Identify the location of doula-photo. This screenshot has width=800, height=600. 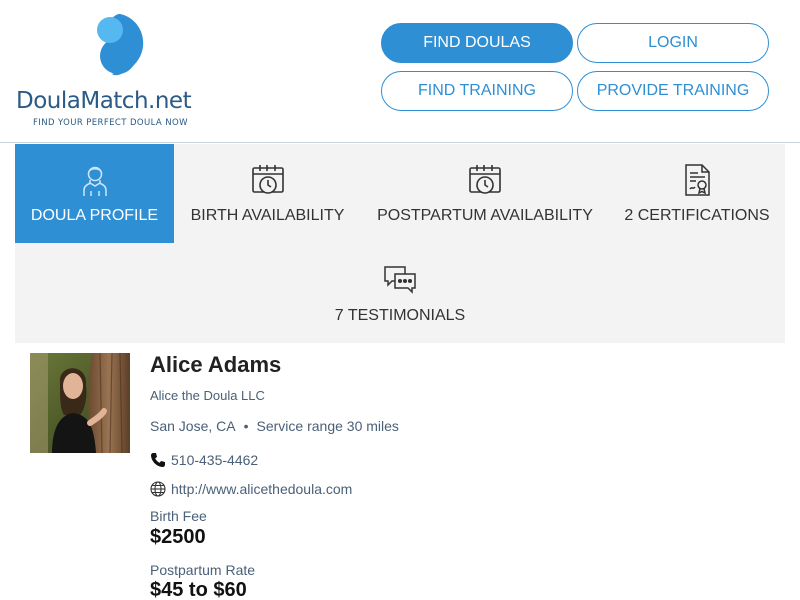
(80, 403).